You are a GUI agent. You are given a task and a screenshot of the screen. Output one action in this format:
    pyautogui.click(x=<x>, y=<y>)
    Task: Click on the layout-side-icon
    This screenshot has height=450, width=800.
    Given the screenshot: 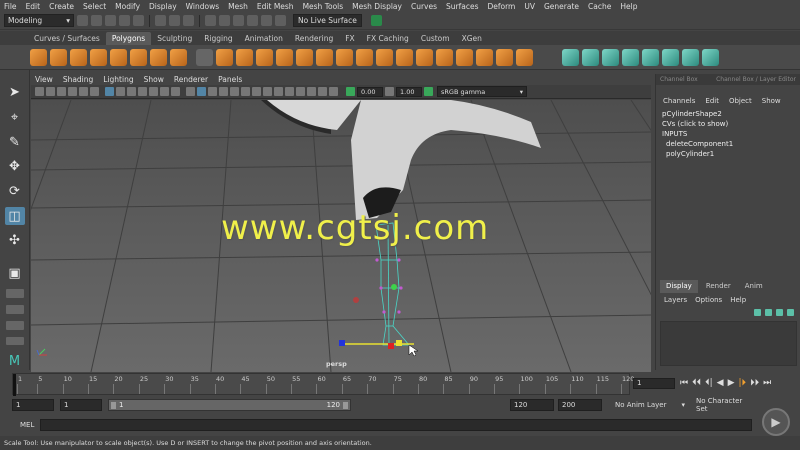 What is the action you would take?
    pyautogui.click(x=14, y=325)
    